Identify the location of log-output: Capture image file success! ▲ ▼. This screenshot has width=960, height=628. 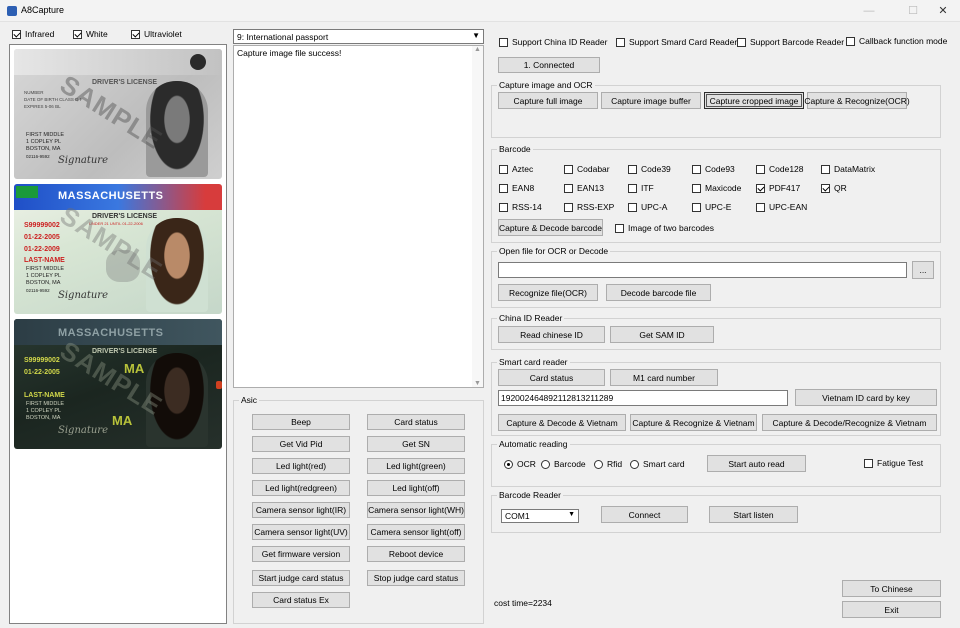
(358, 216).